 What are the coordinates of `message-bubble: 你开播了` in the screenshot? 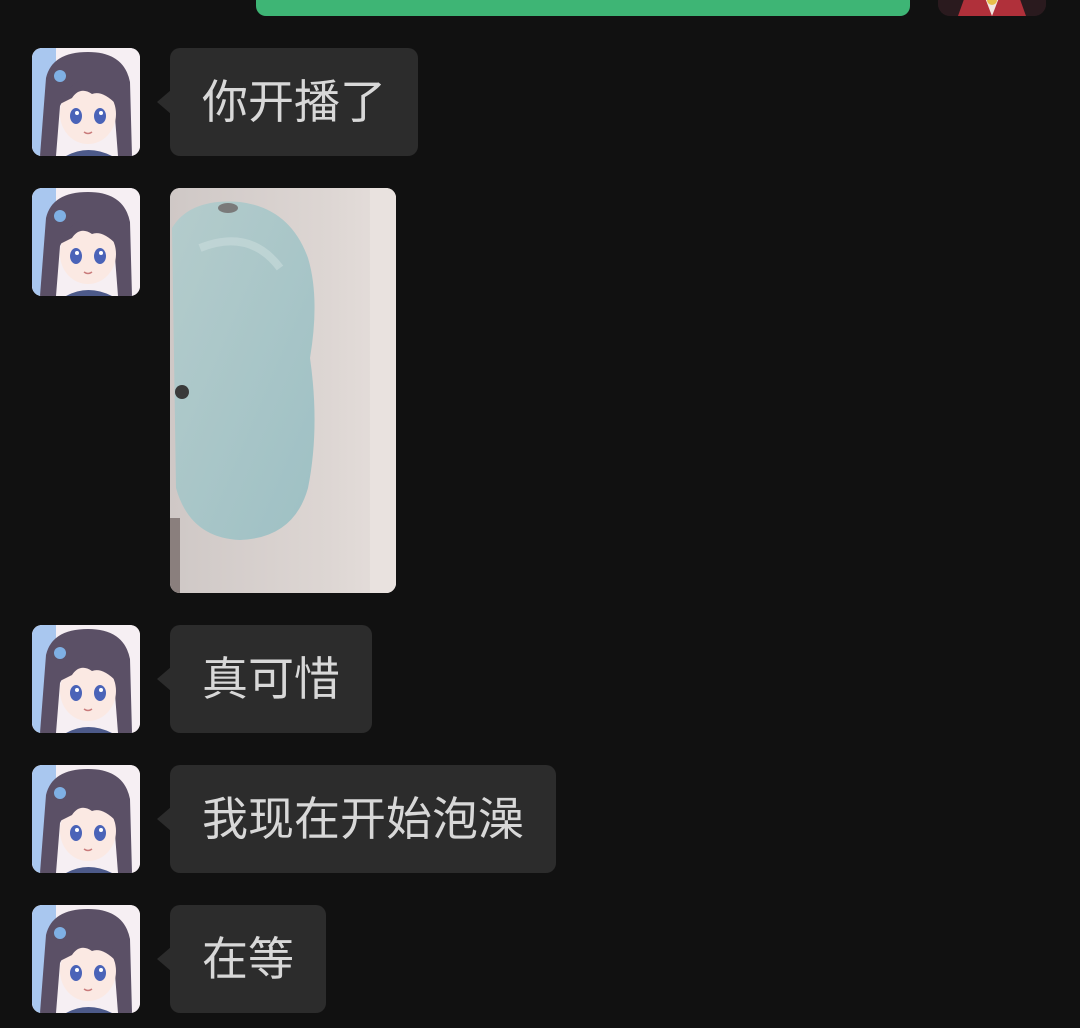 It's located at (287, 102).